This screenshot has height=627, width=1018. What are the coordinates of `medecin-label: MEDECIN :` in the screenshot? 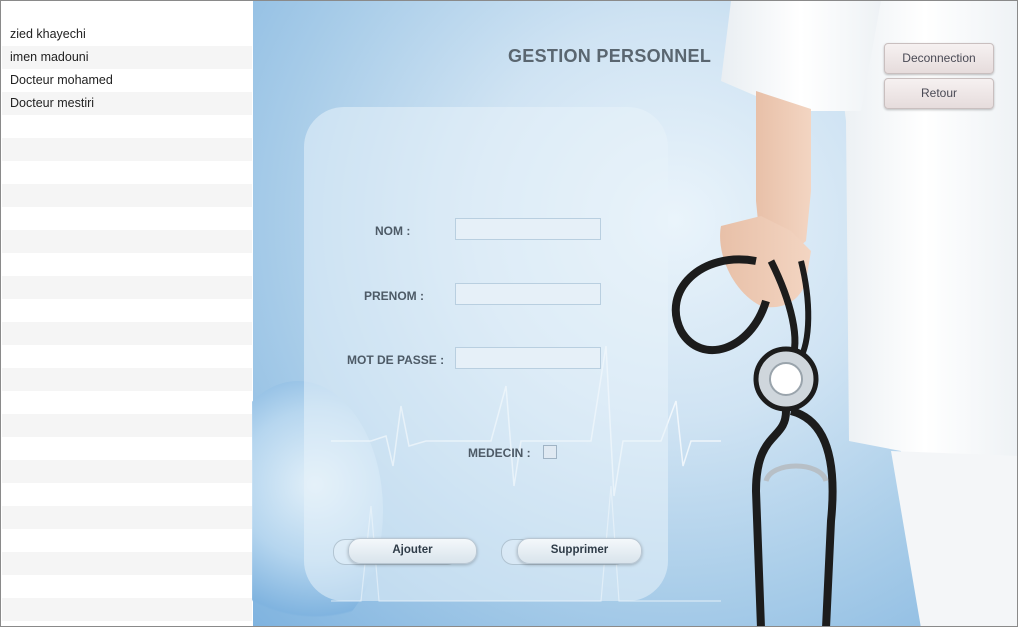 It's located at (499, 453).